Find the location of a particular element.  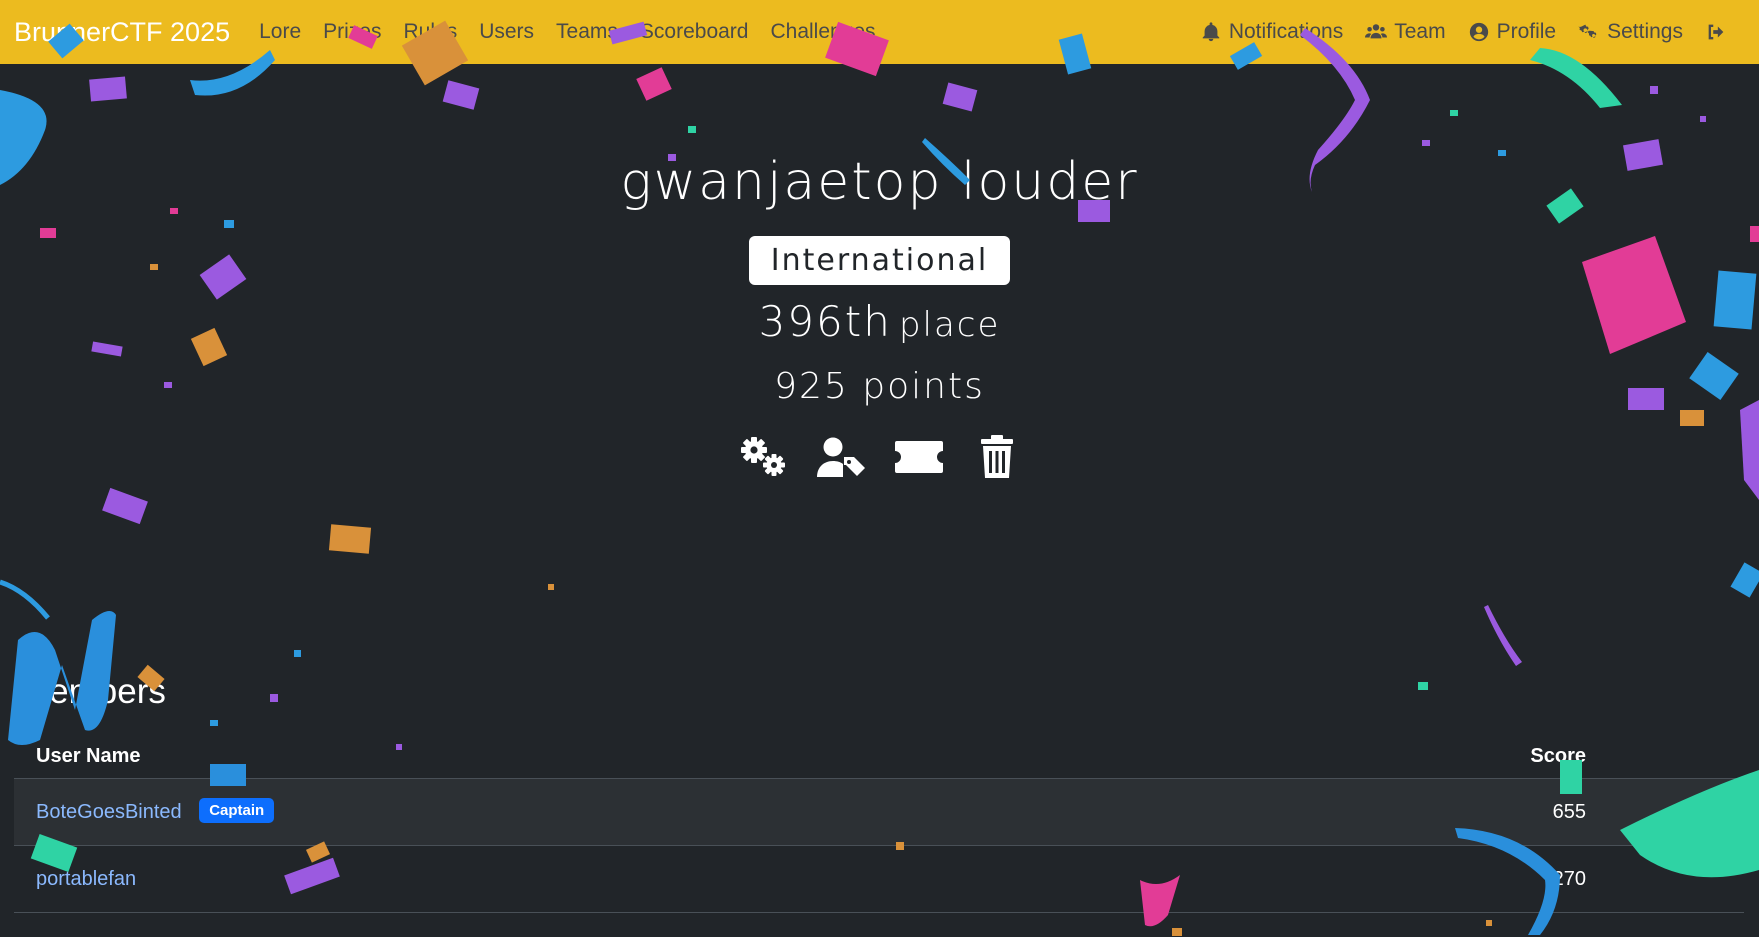

nav-settings-label: Settings is located at coordinates (1645, 31).